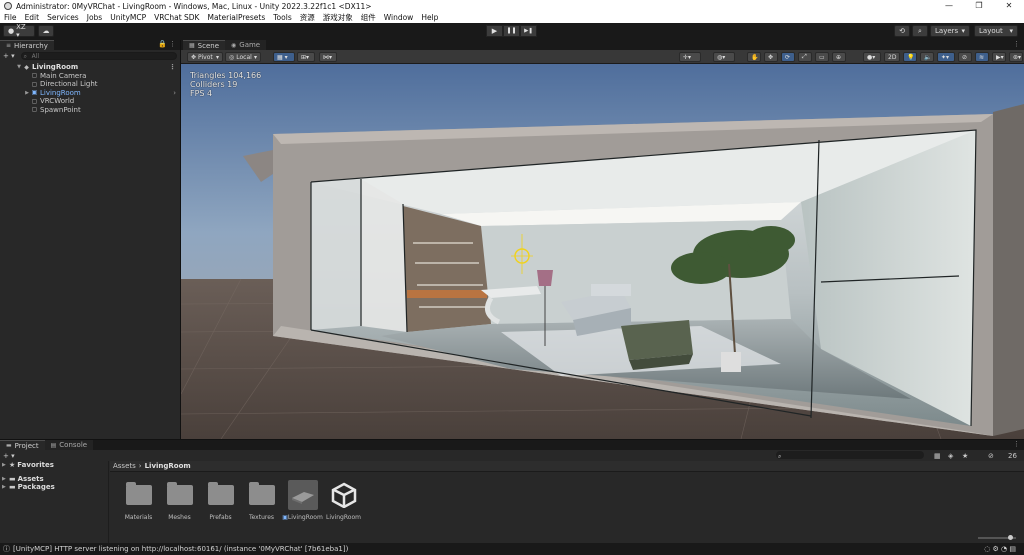 This screenshot has height=555, width=1024. I want to click on step-button: ▶❚, so click(528, 31).